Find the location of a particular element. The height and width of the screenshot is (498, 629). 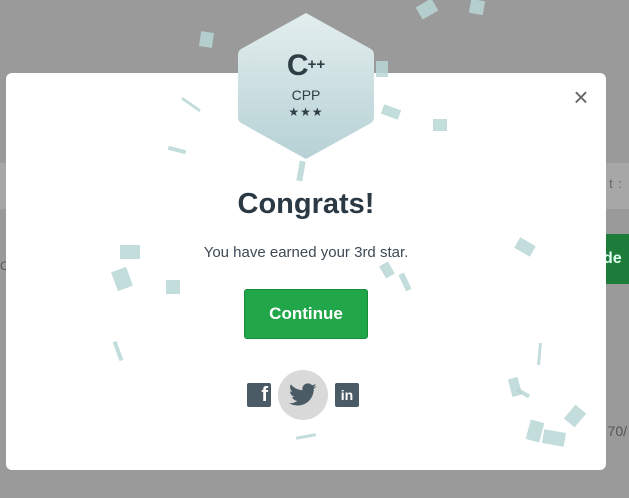

badge-stars-icon: ★★★ is located at coordinates (306, 112).